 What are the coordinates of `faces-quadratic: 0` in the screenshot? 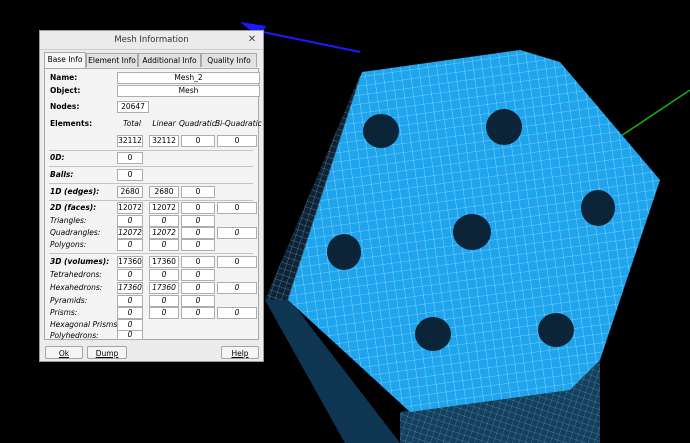 It's located at (198, 208).